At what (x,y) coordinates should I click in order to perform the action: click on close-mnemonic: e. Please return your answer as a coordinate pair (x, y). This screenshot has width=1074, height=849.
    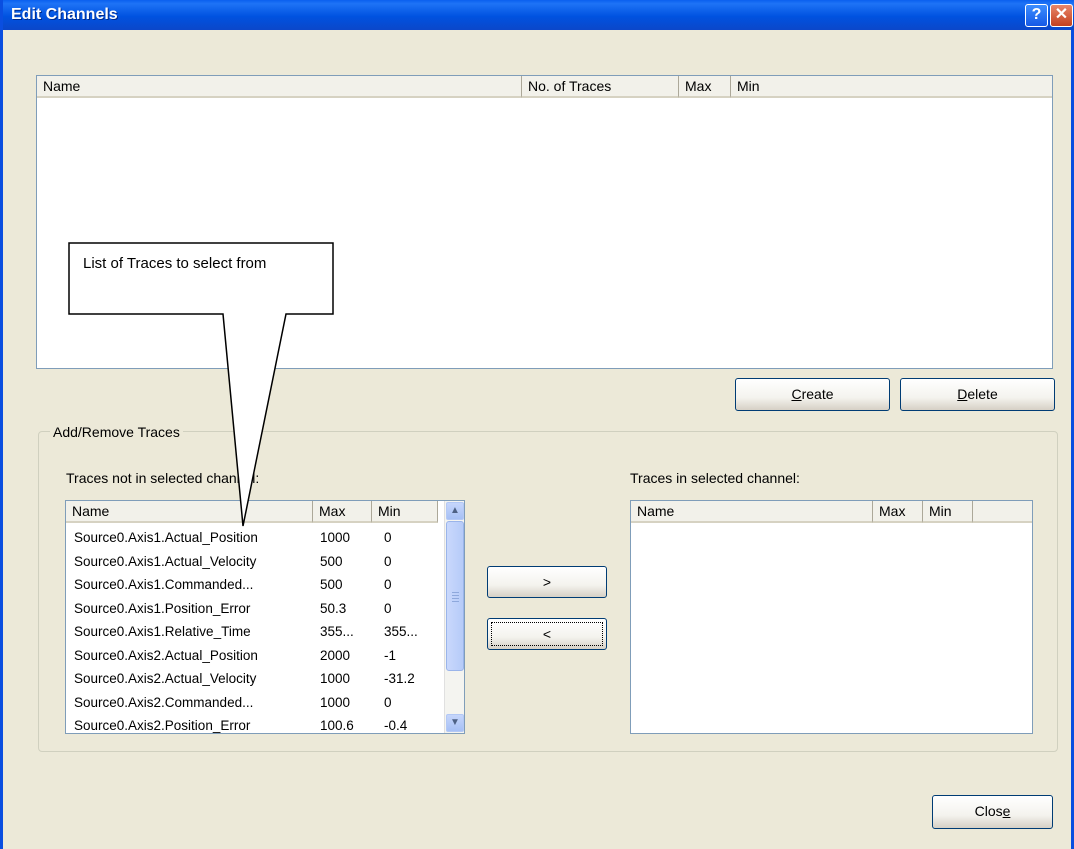
    Looking at the image, I should click on (1006, 811).